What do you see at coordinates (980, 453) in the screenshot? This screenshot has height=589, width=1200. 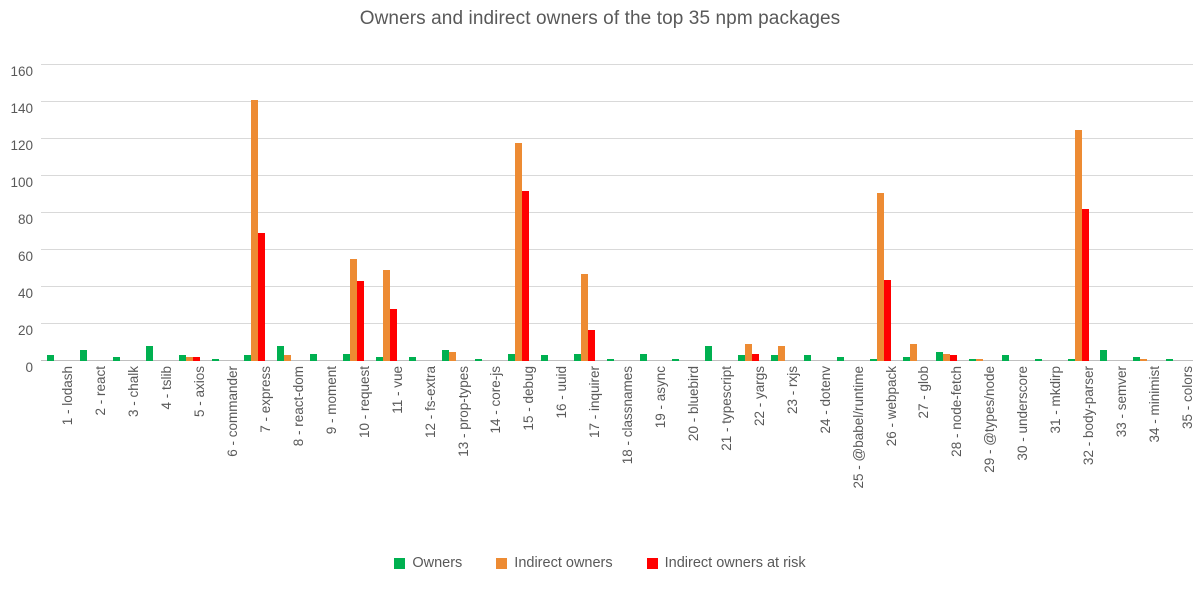 I see `x-axis-category: 29 - @types/node` at bounding box center [980, 453].